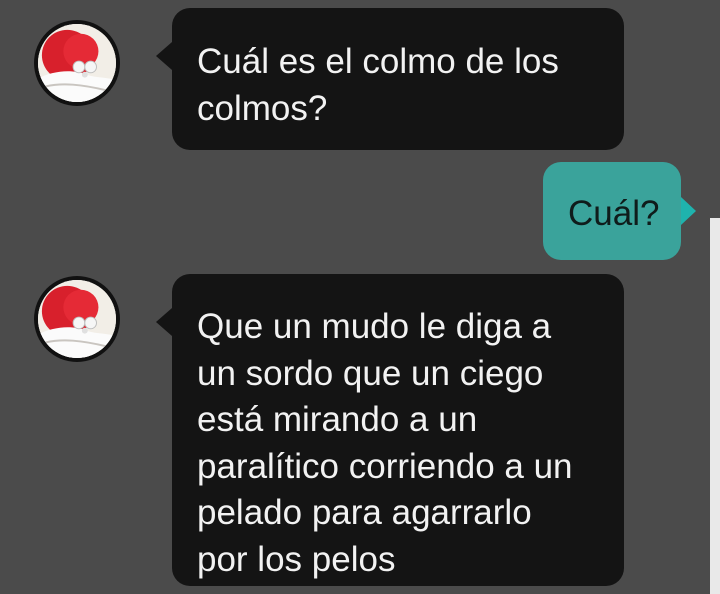 This screenshot has width=720, height=594. I want to click on message-text: Cuál es el colmo de los colmos?, so click(378, 85).